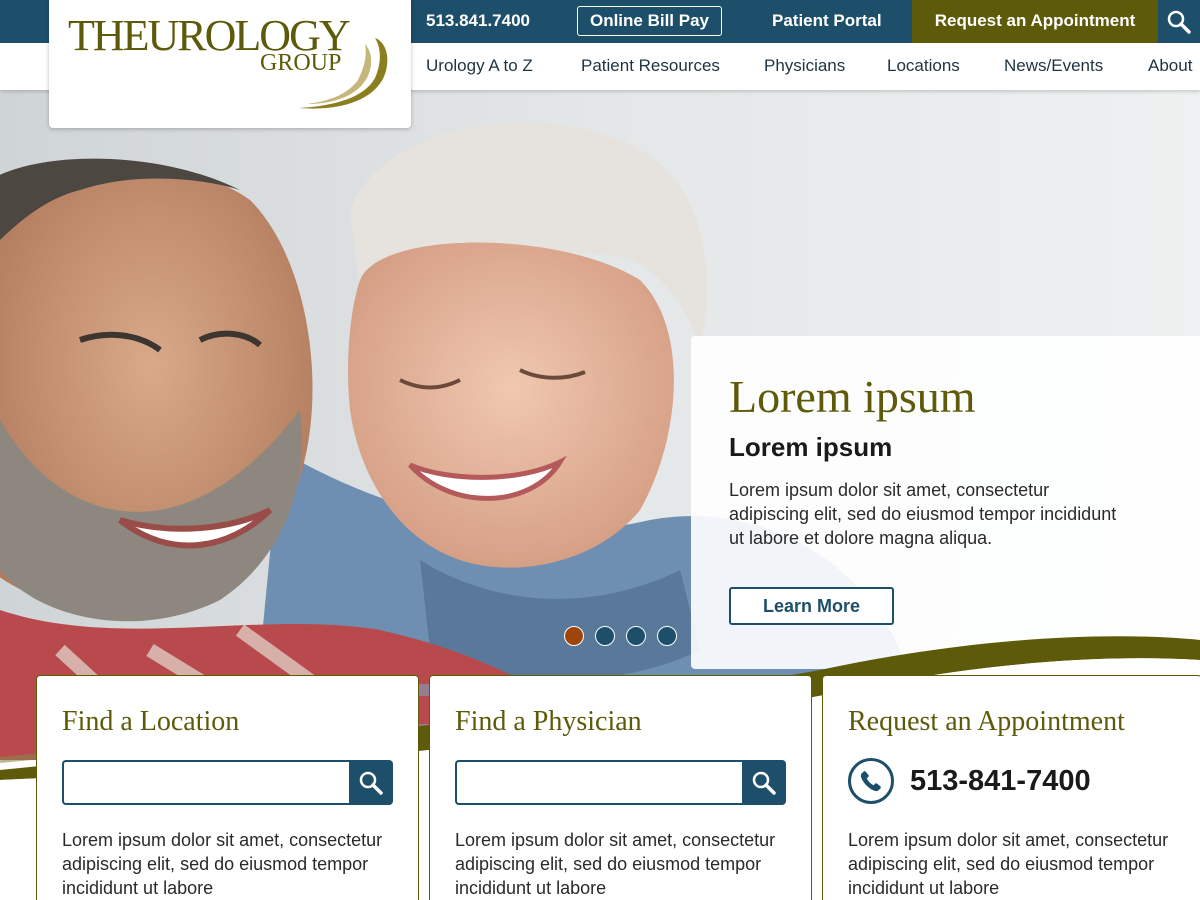 The width and height of the screenshot is (1200, 900). I want to click on request-appointment-button: Request an Appointment, so click(1035, 21).